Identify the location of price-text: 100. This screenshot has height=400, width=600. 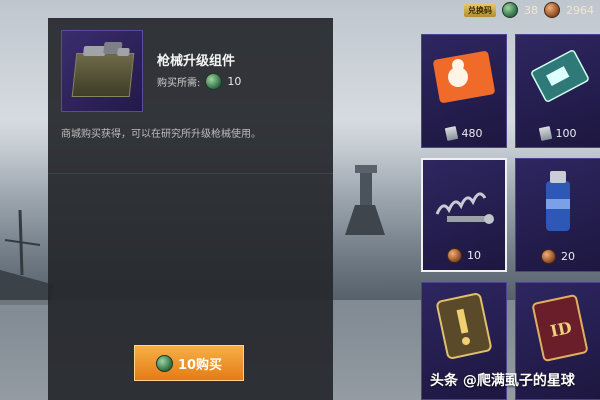
(566, 133).